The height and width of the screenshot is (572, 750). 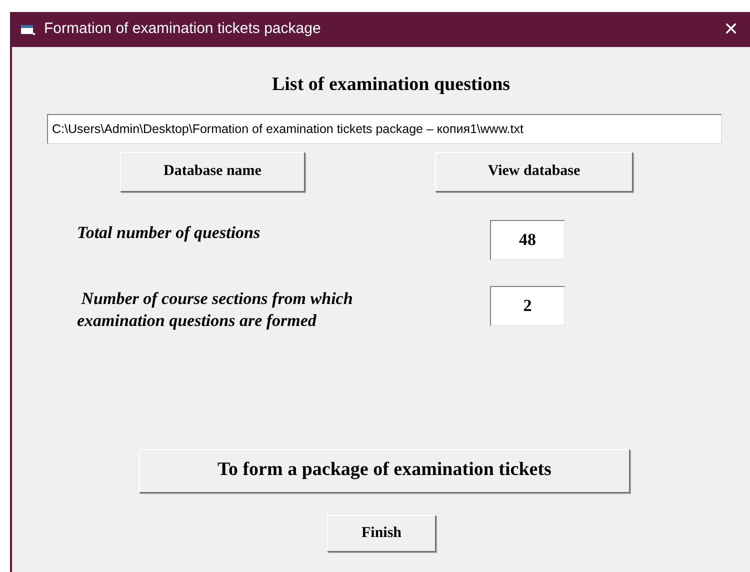 I want to click on stat-value: 2, so click(x=527, y=306).